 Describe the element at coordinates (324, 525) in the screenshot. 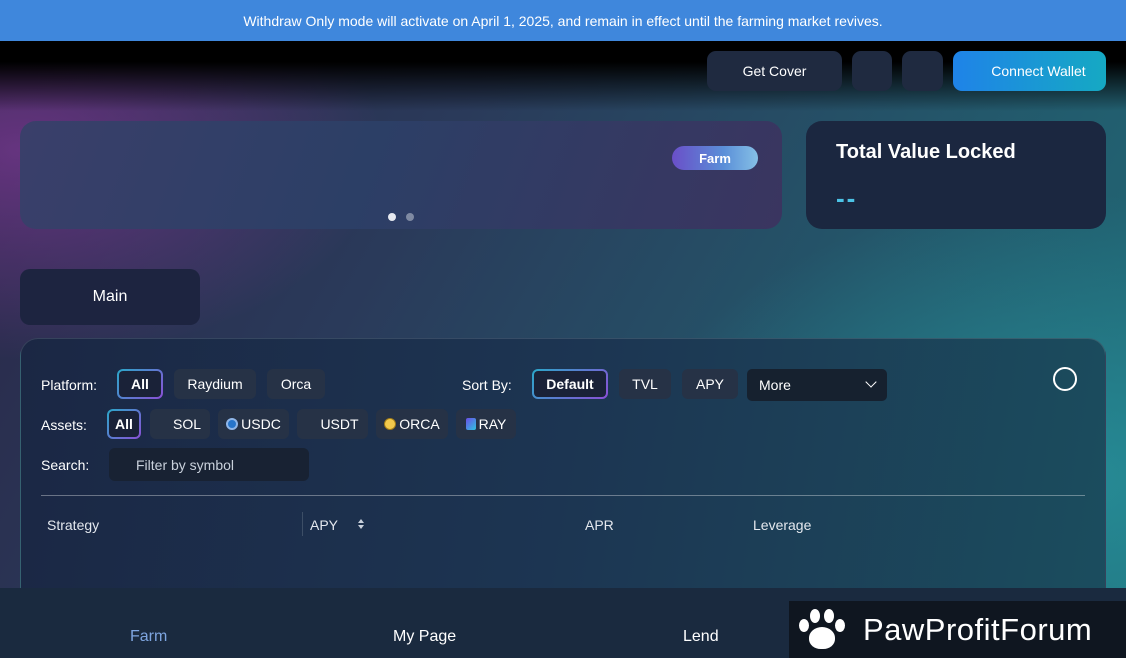

I see `column-header-apy: APY` at that location.